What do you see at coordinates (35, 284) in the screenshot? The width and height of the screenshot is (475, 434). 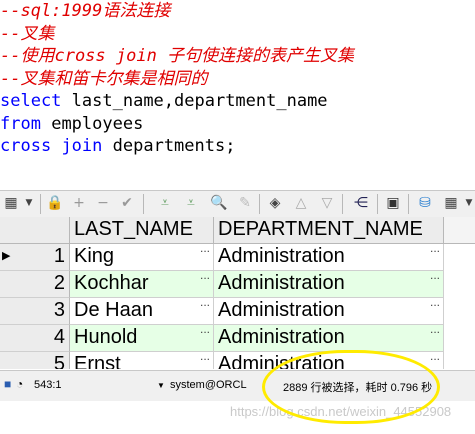 I see `row-number: 2` at bounding box center [35, 284].